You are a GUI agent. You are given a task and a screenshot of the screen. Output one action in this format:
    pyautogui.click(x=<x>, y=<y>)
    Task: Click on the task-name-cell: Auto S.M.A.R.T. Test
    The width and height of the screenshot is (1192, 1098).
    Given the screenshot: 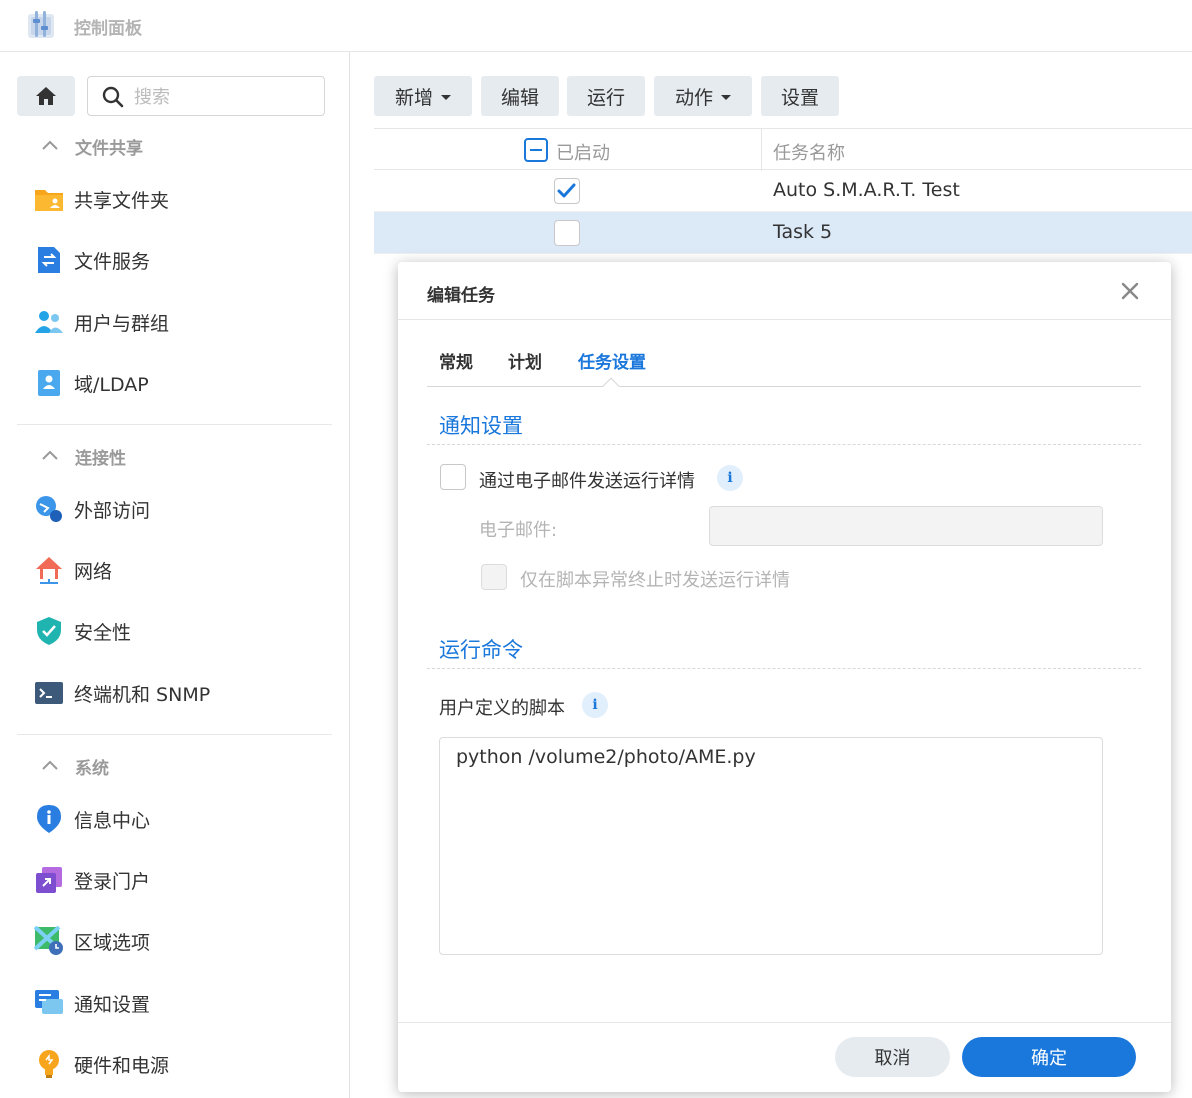 What is the action you would take?
    pyautogui.click(x=866, y=190)
    